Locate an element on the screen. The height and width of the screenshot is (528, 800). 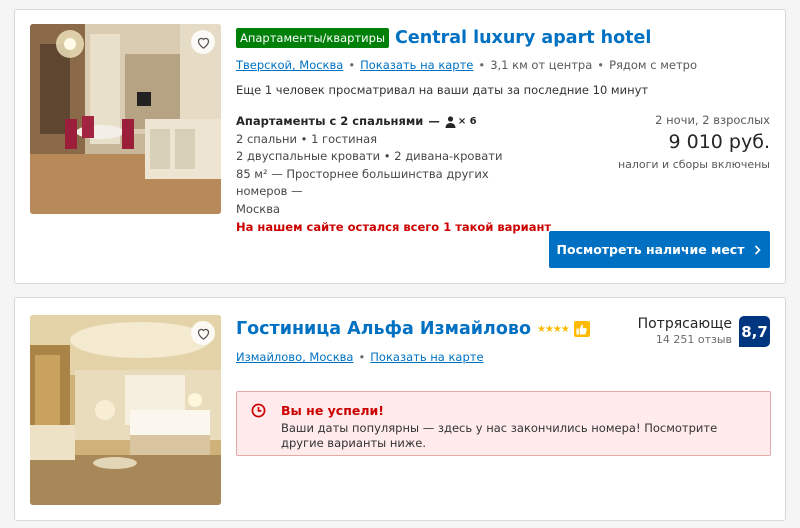
location-link: Измайлово, Москва is located at coordinates (294, 357).